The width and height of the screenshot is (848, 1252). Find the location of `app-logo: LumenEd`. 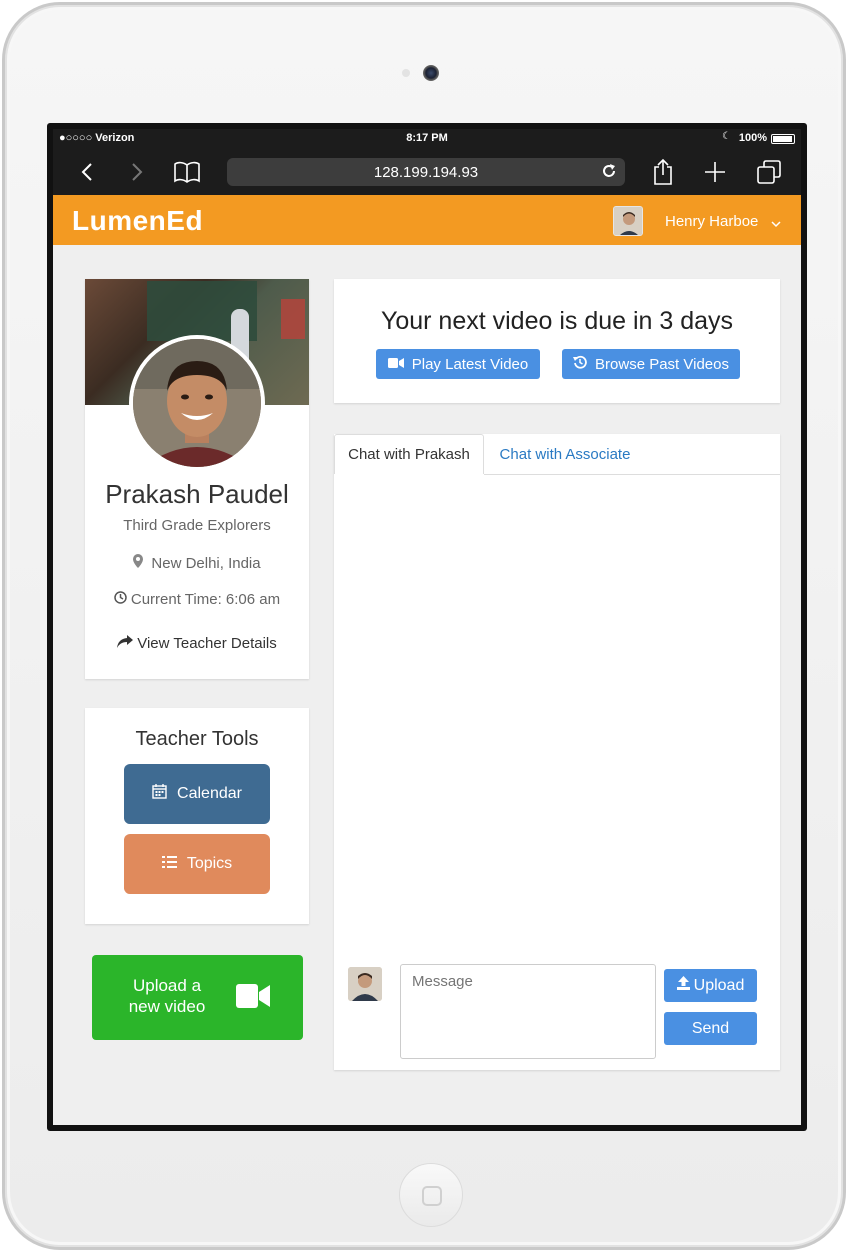

app-logo: LumenEd is located at coordinates (137, 221).